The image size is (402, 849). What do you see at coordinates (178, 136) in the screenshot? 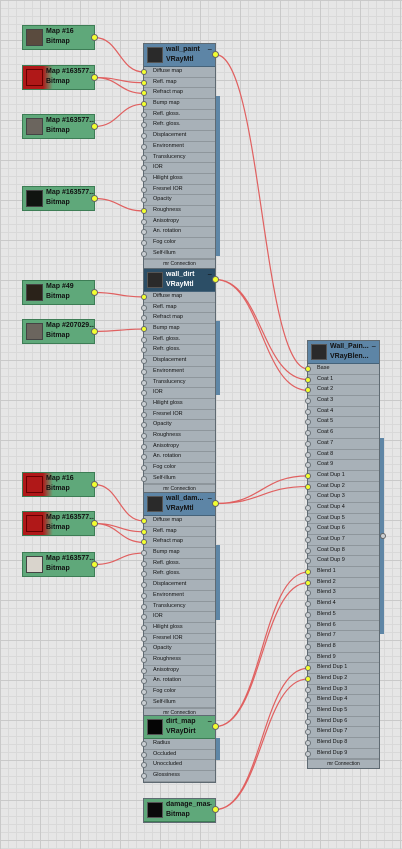
I see `slot-row: Displacement` at bounding box center [178, 136].